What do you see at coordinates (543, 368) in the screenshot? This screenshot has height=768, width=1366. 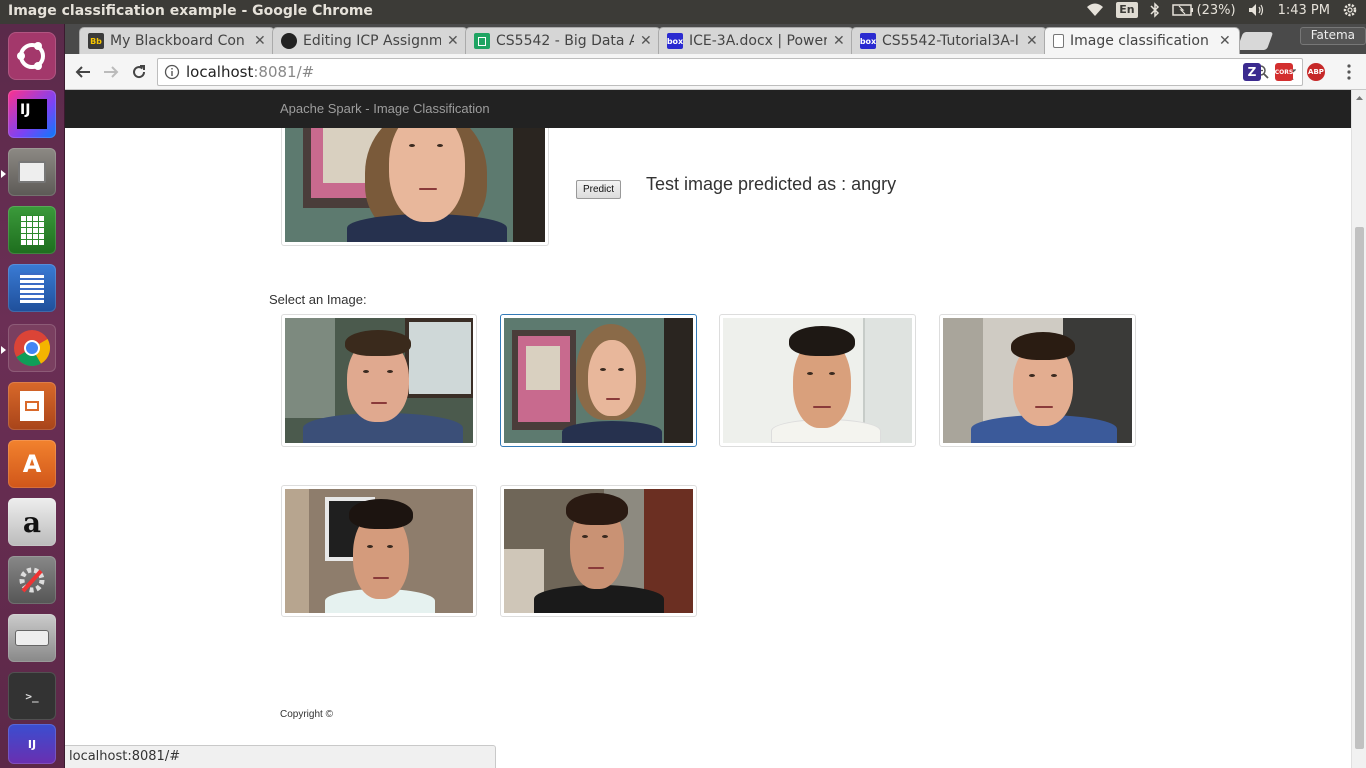 I see `frame-picture` at bounding box center [543, 368].